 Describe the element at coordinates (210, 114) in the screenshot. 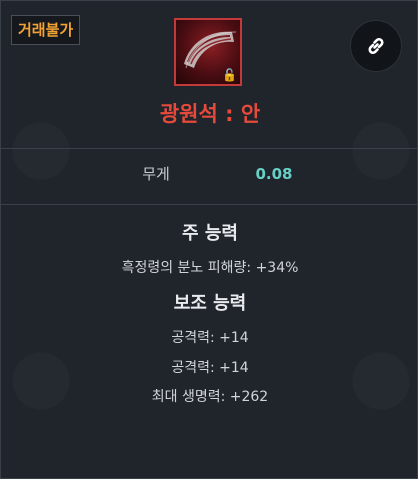

I see `item-name: 광원석 : 안` at that location.